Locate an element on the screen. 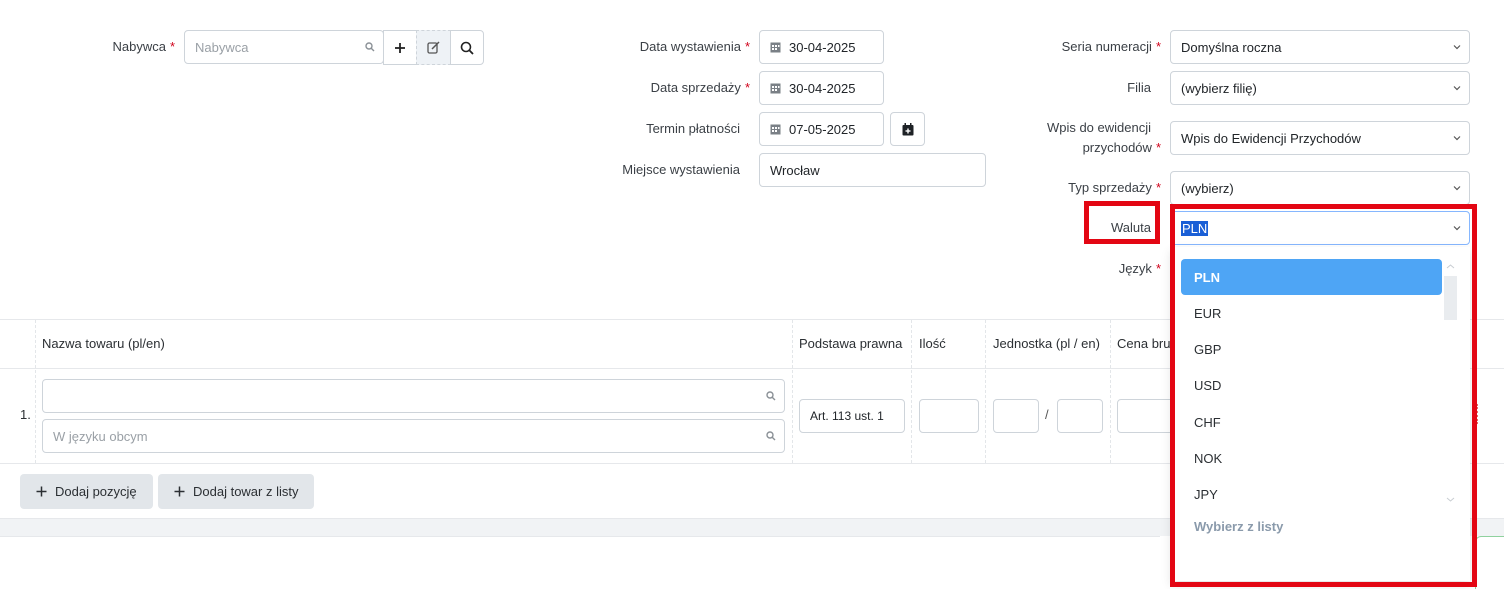 Image resolution: width=1504 pixels, height=589 pixels. numbering-select: Domyślna roczna is located at coordinates (1320, 47).